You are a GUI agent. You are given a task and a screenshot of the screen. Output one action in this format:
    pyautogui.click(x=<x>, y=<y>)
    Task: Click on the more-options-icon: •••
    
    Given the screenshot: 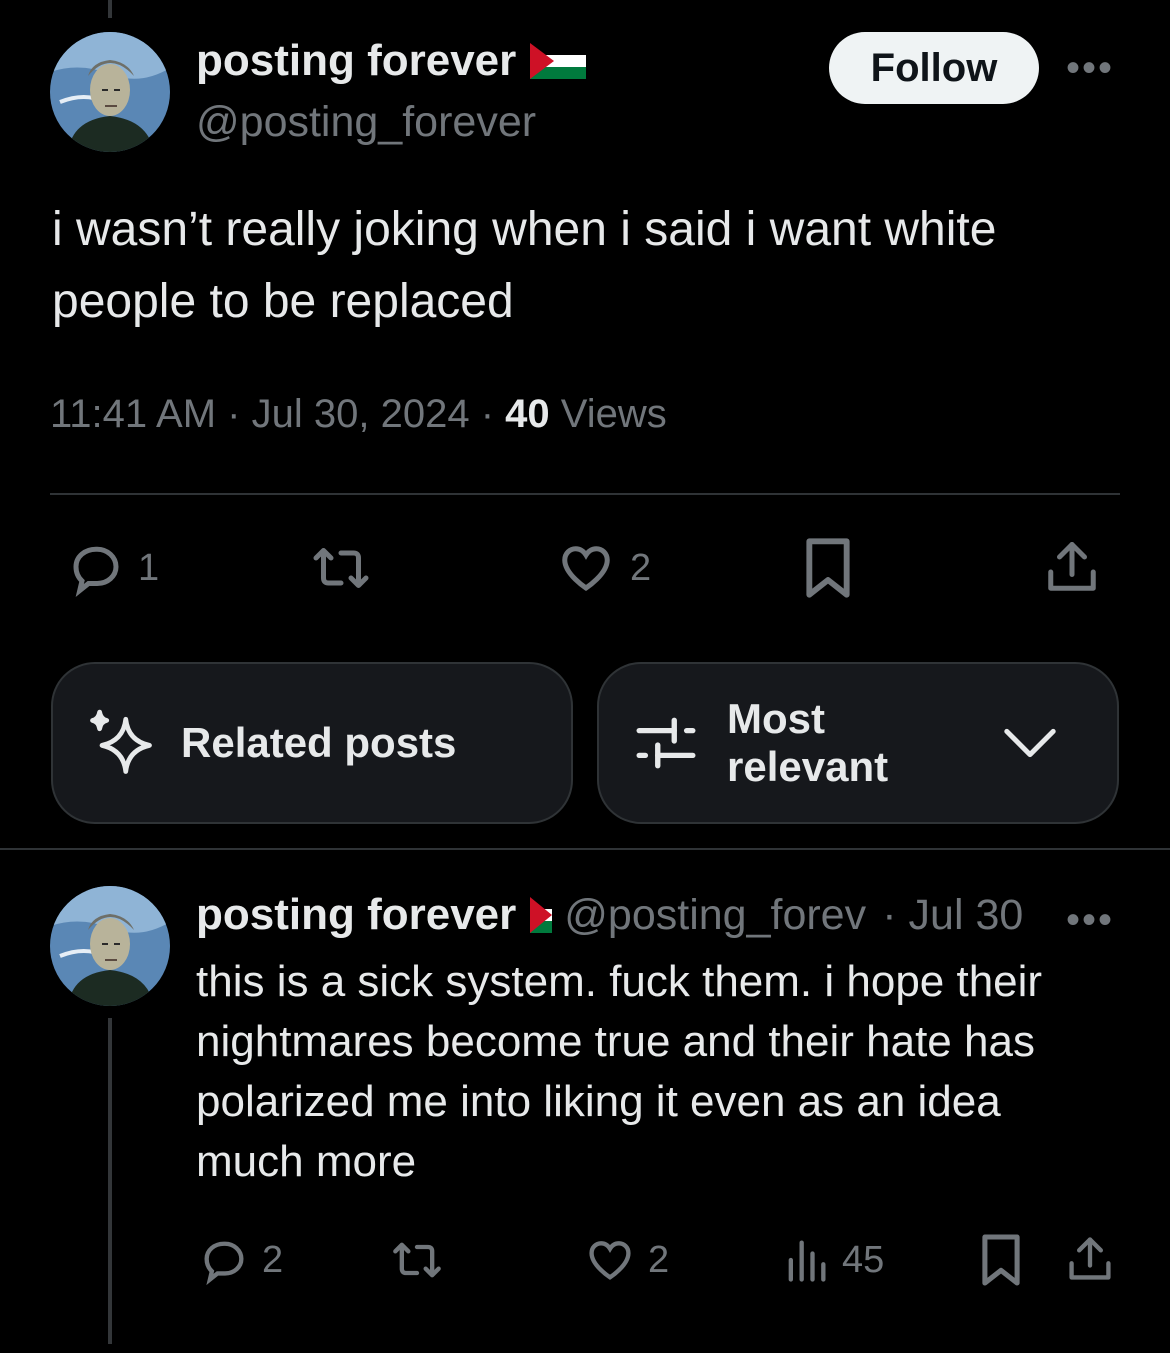 What is the action you would take?
    pyautogui.click(x=1090, y=68)
    